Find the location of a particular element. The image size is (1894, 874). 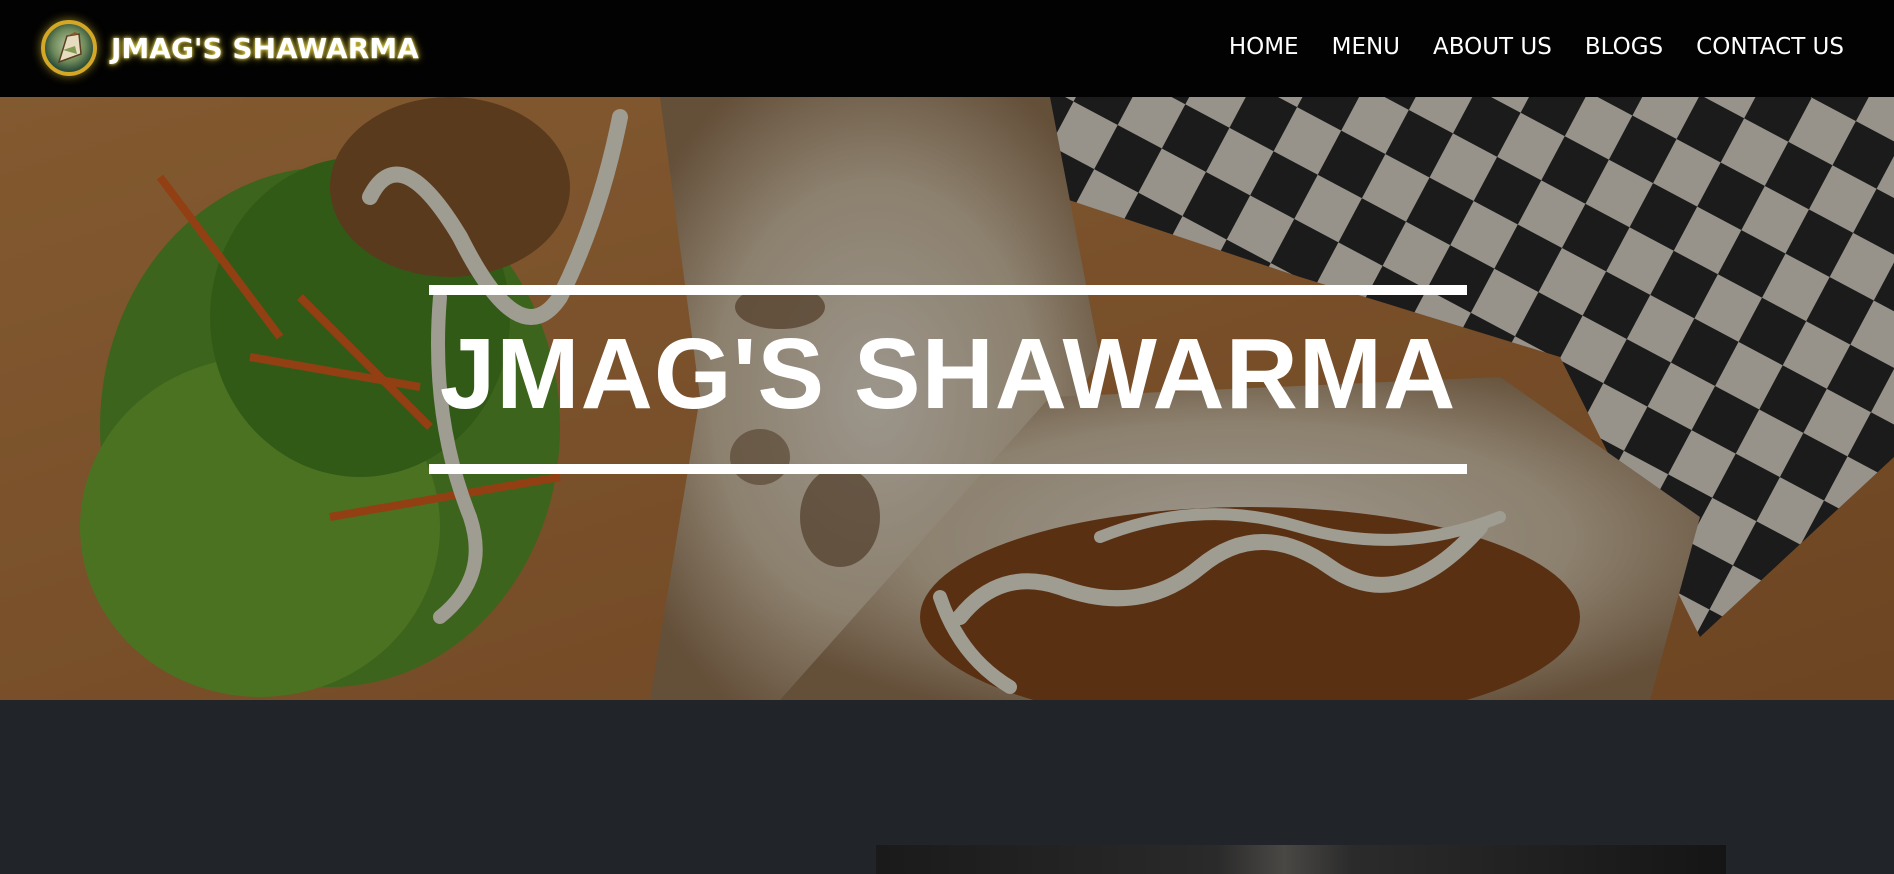

nav-links: HOME MENU ABOUT US BLOGS CONTACT US is located at coordinates (1520, 47).